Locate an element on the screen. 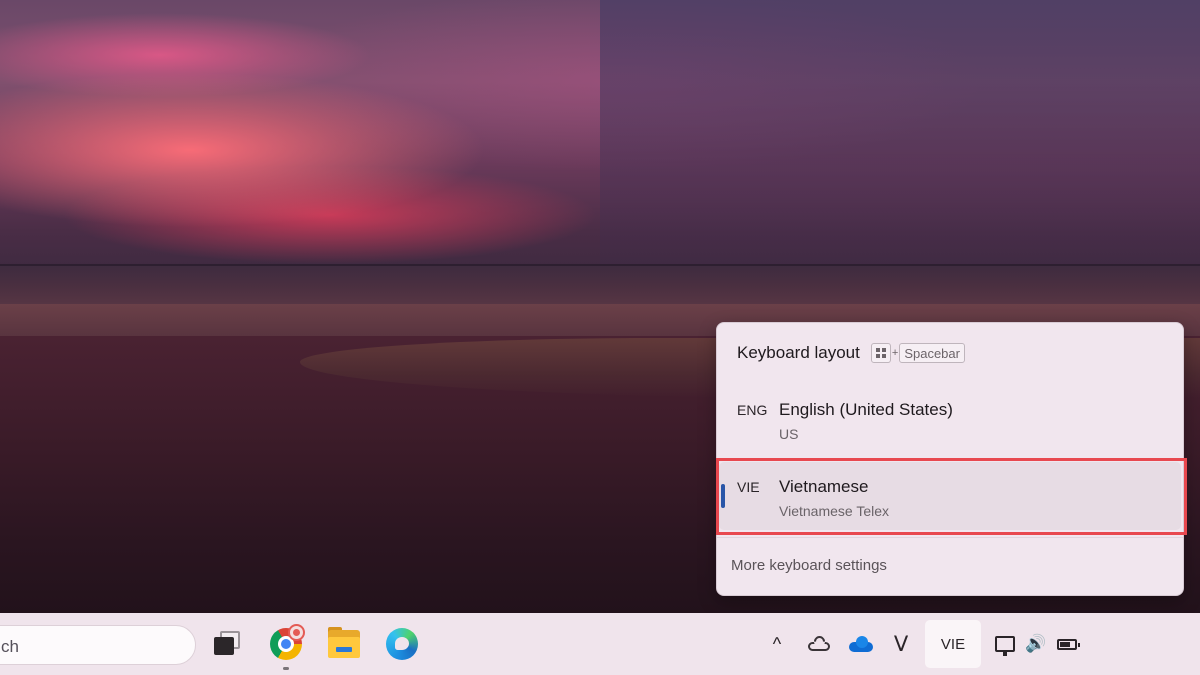 This screenshot has width=1200, height=675. onedrive-button is located at coordinates (861, 644).